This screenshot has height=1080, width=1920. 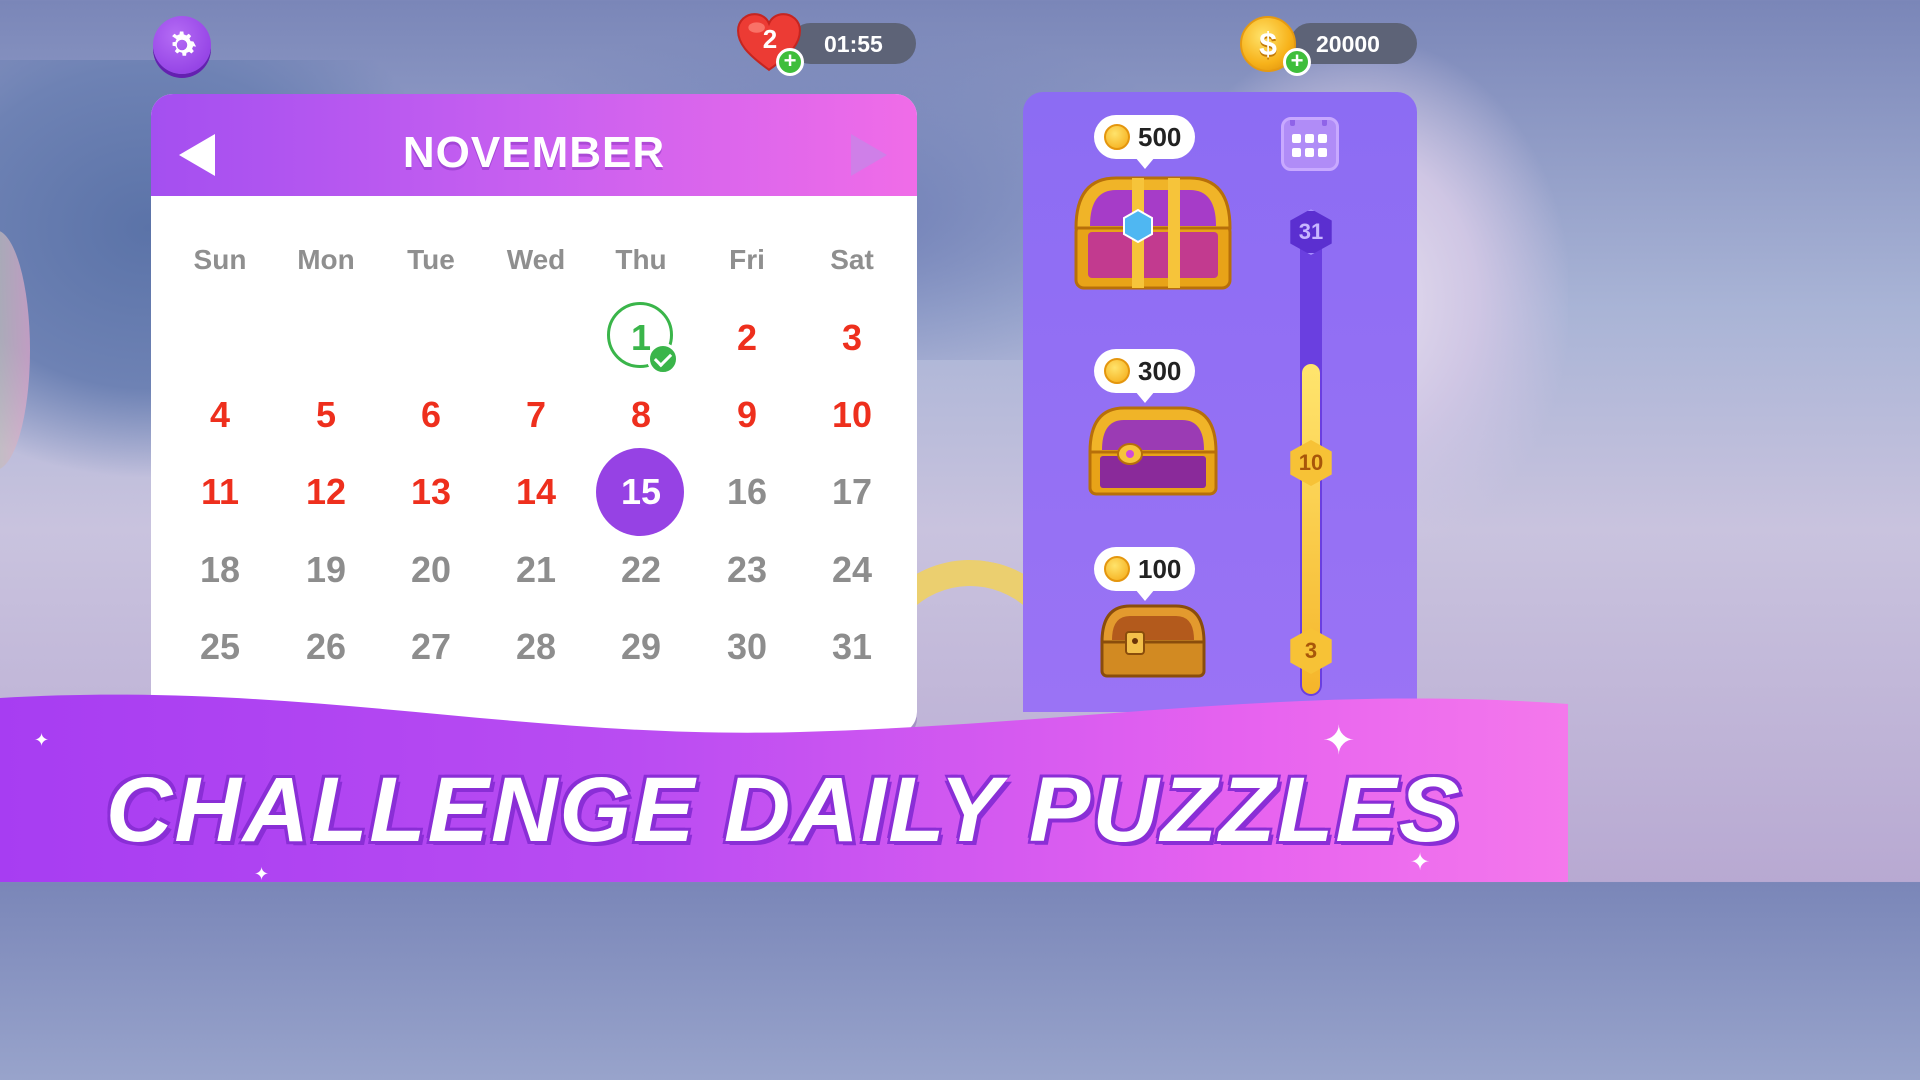 I want to click on calendar-day: 9, so click(x=747, y=415).